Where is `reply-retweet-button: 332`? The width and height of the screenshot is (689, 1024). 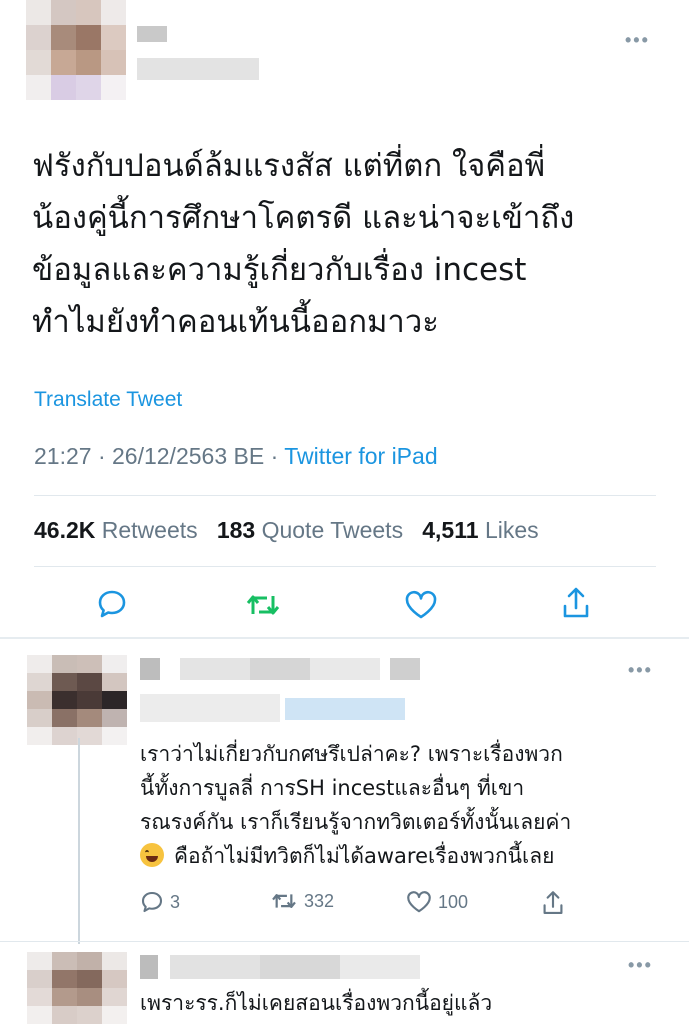 reply-retweet-button: 332 is located at coordinates (302, 901).